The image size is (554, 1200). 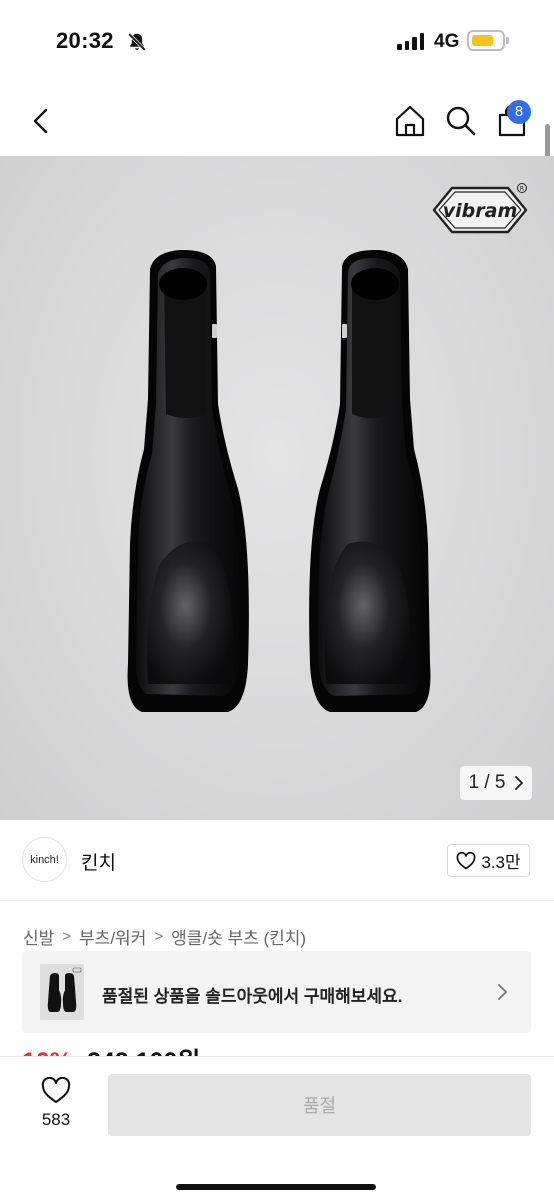 What do you see at coordinates (56, 1107) in the screenshot?
I see `wishlist-button: 583` at bounding box center [56, 1107].